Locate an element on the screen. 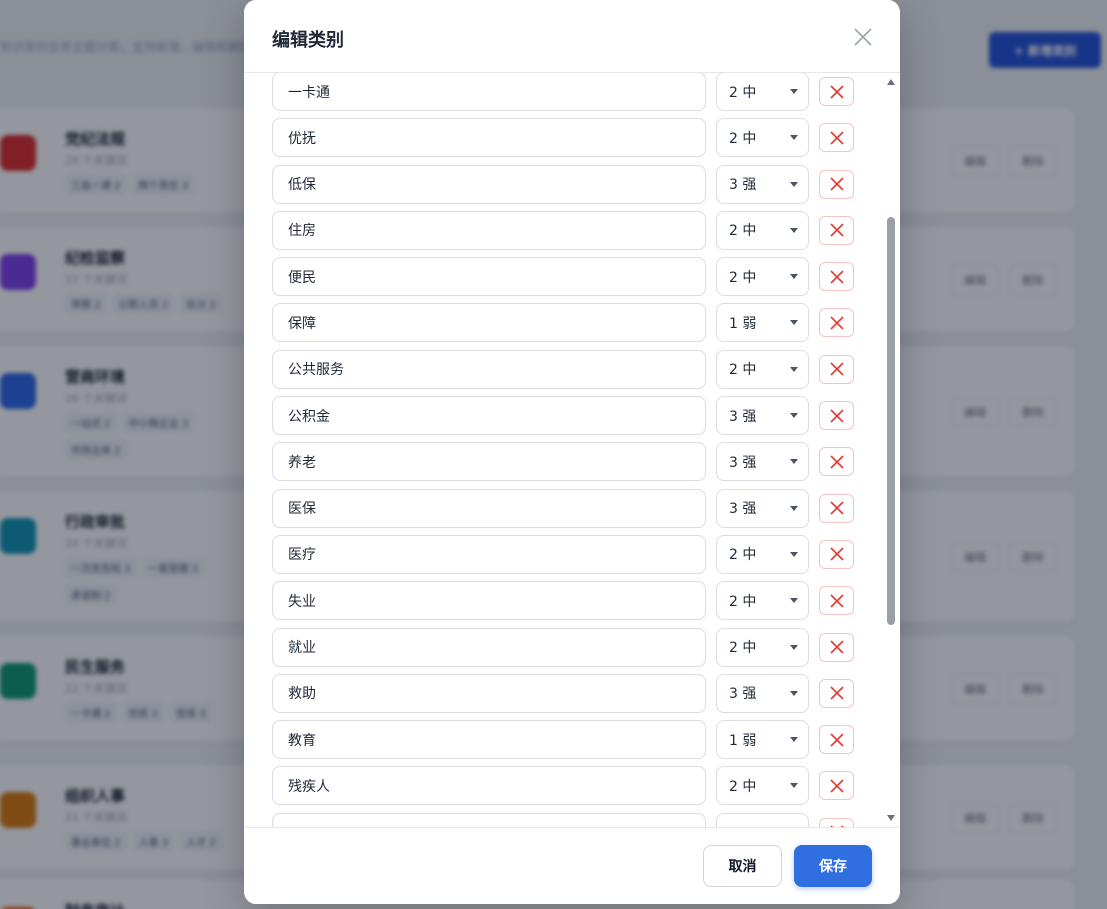  cancel-button: 取消 is located at coordinates (742, 866).